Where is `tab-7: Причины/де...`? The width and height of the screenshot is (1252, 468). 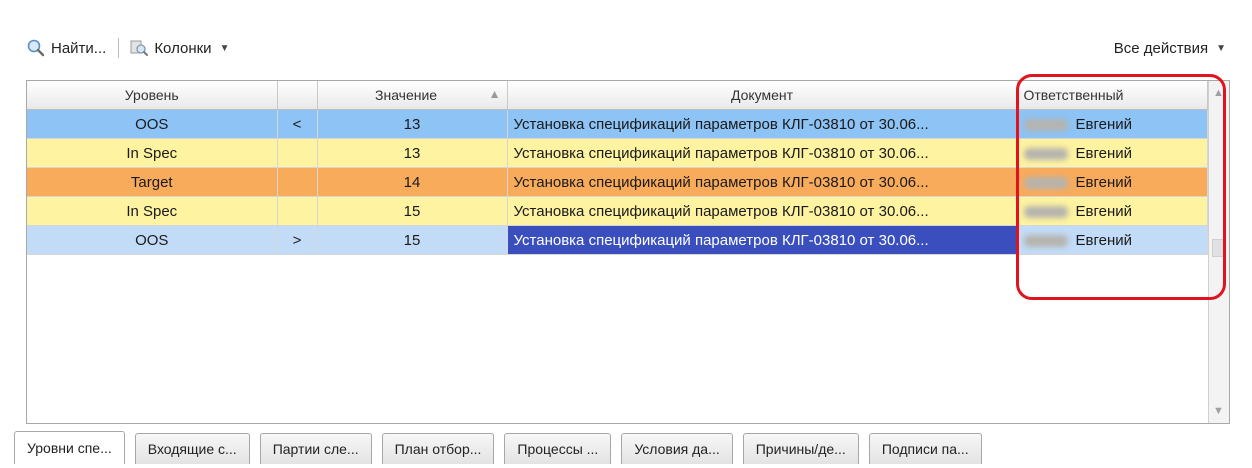
tab-7: Причины/де... is located at coordinates (800, 448).